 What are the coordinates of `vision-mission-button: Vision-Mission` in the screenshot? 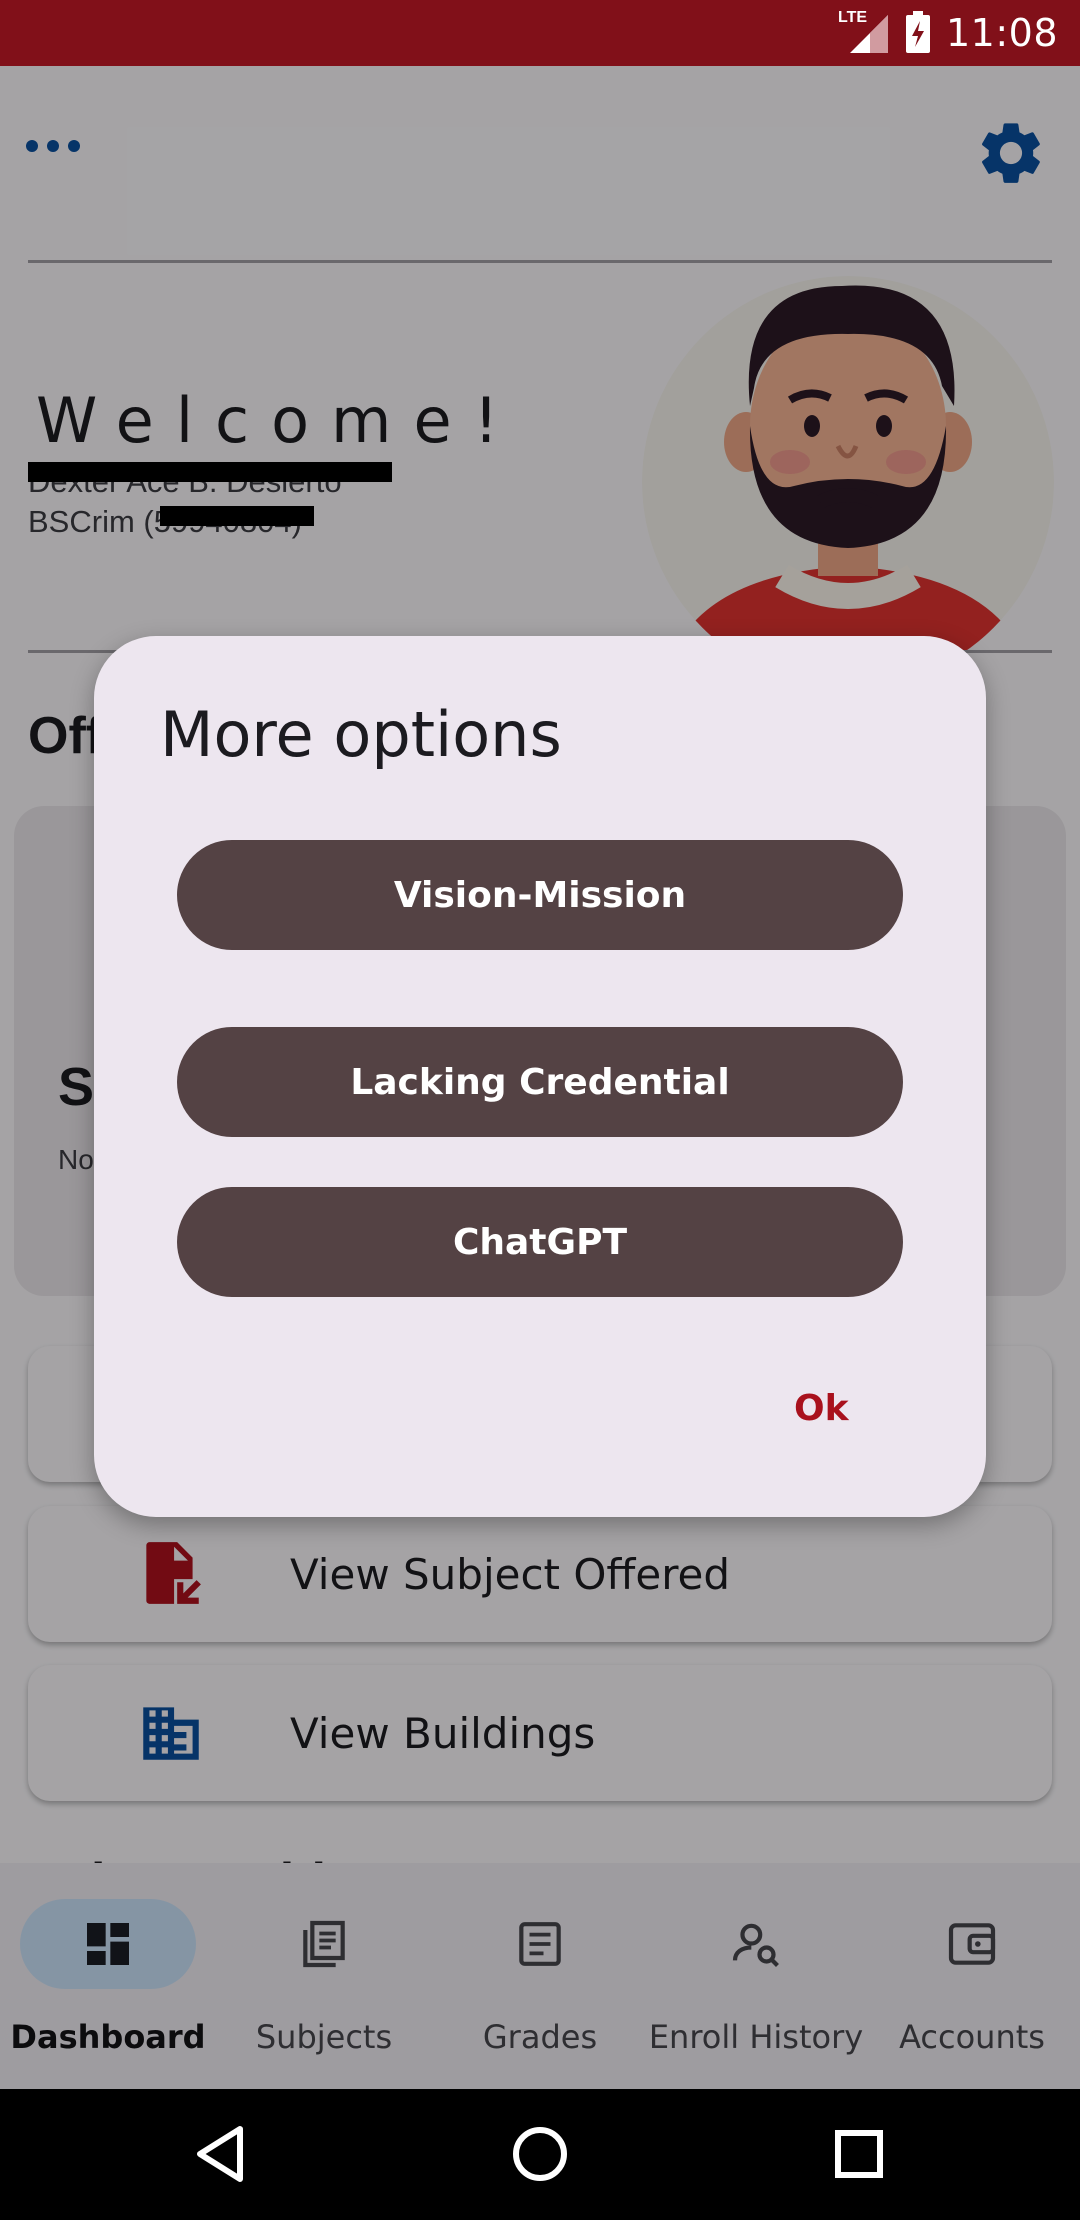 It's located at (540, 895).